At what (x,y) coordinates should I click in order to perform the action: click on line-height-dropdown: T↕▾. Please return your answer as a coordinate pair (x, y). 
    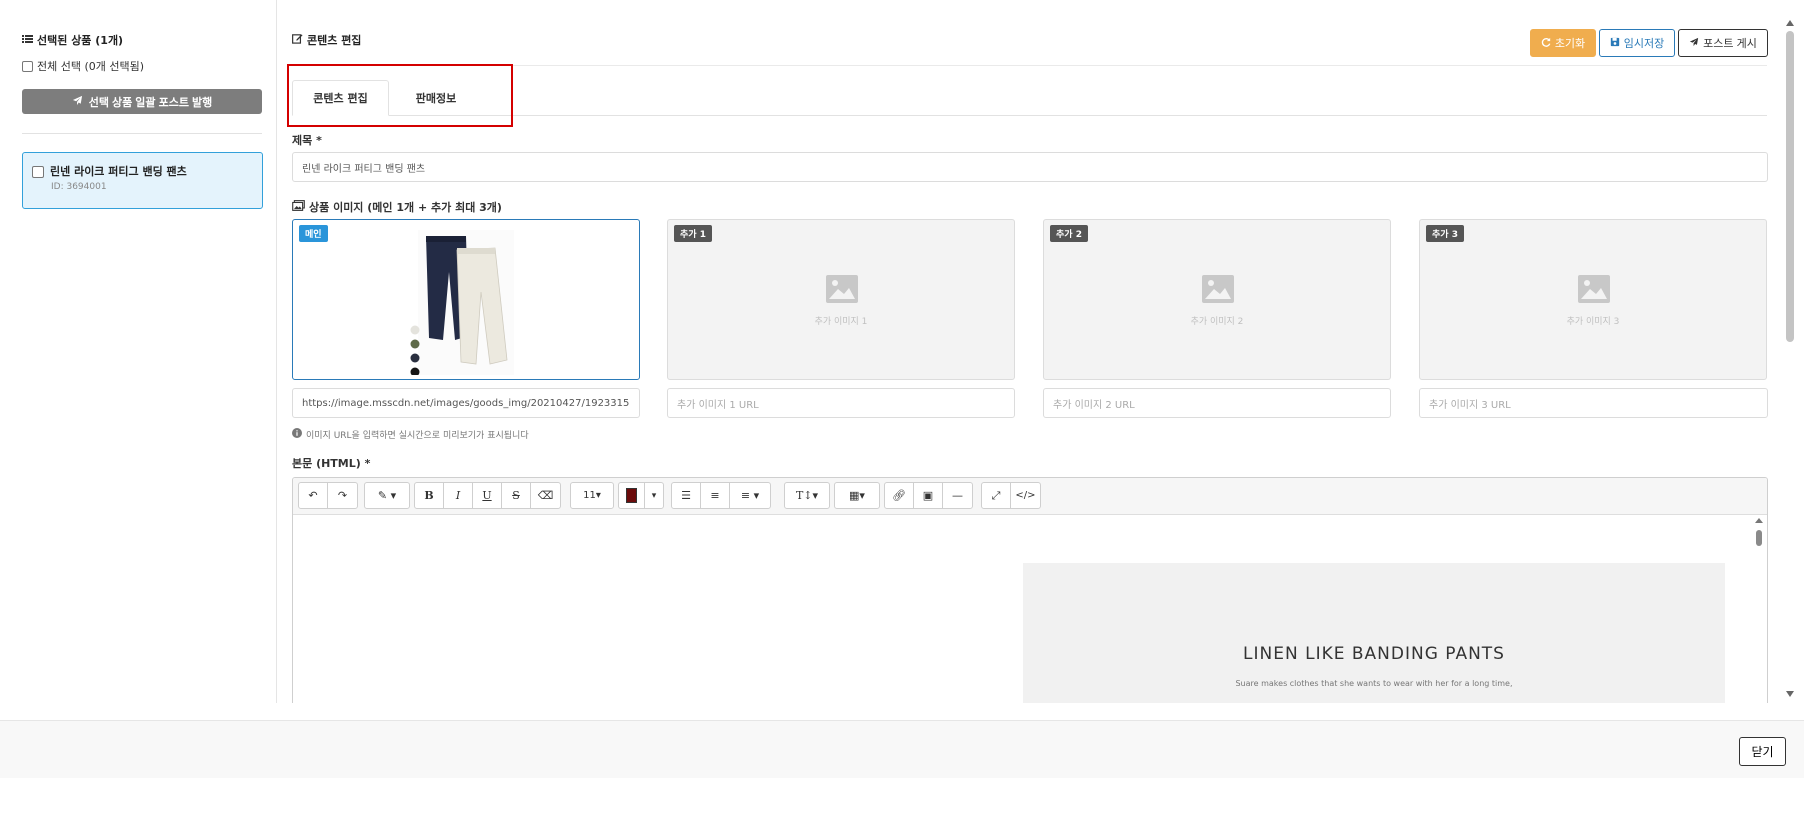
    Looking at the image, I should click on (807, 495).